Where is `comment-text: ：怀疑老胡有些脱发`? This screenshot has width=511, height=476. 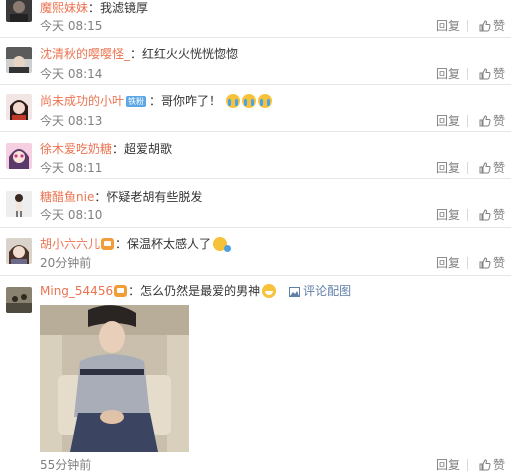 comment-text: ：怀疑老胡有些脱发 is located at coordinates (148, 197).